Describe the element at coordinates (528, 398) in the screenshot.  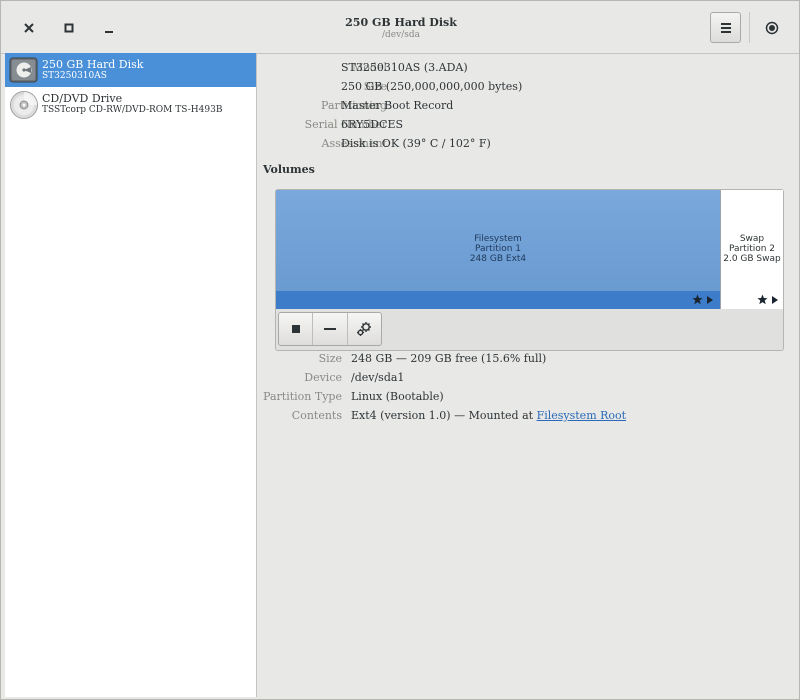
I see `partition-row-type: Partition Type Linux (Bootable)` at that location.